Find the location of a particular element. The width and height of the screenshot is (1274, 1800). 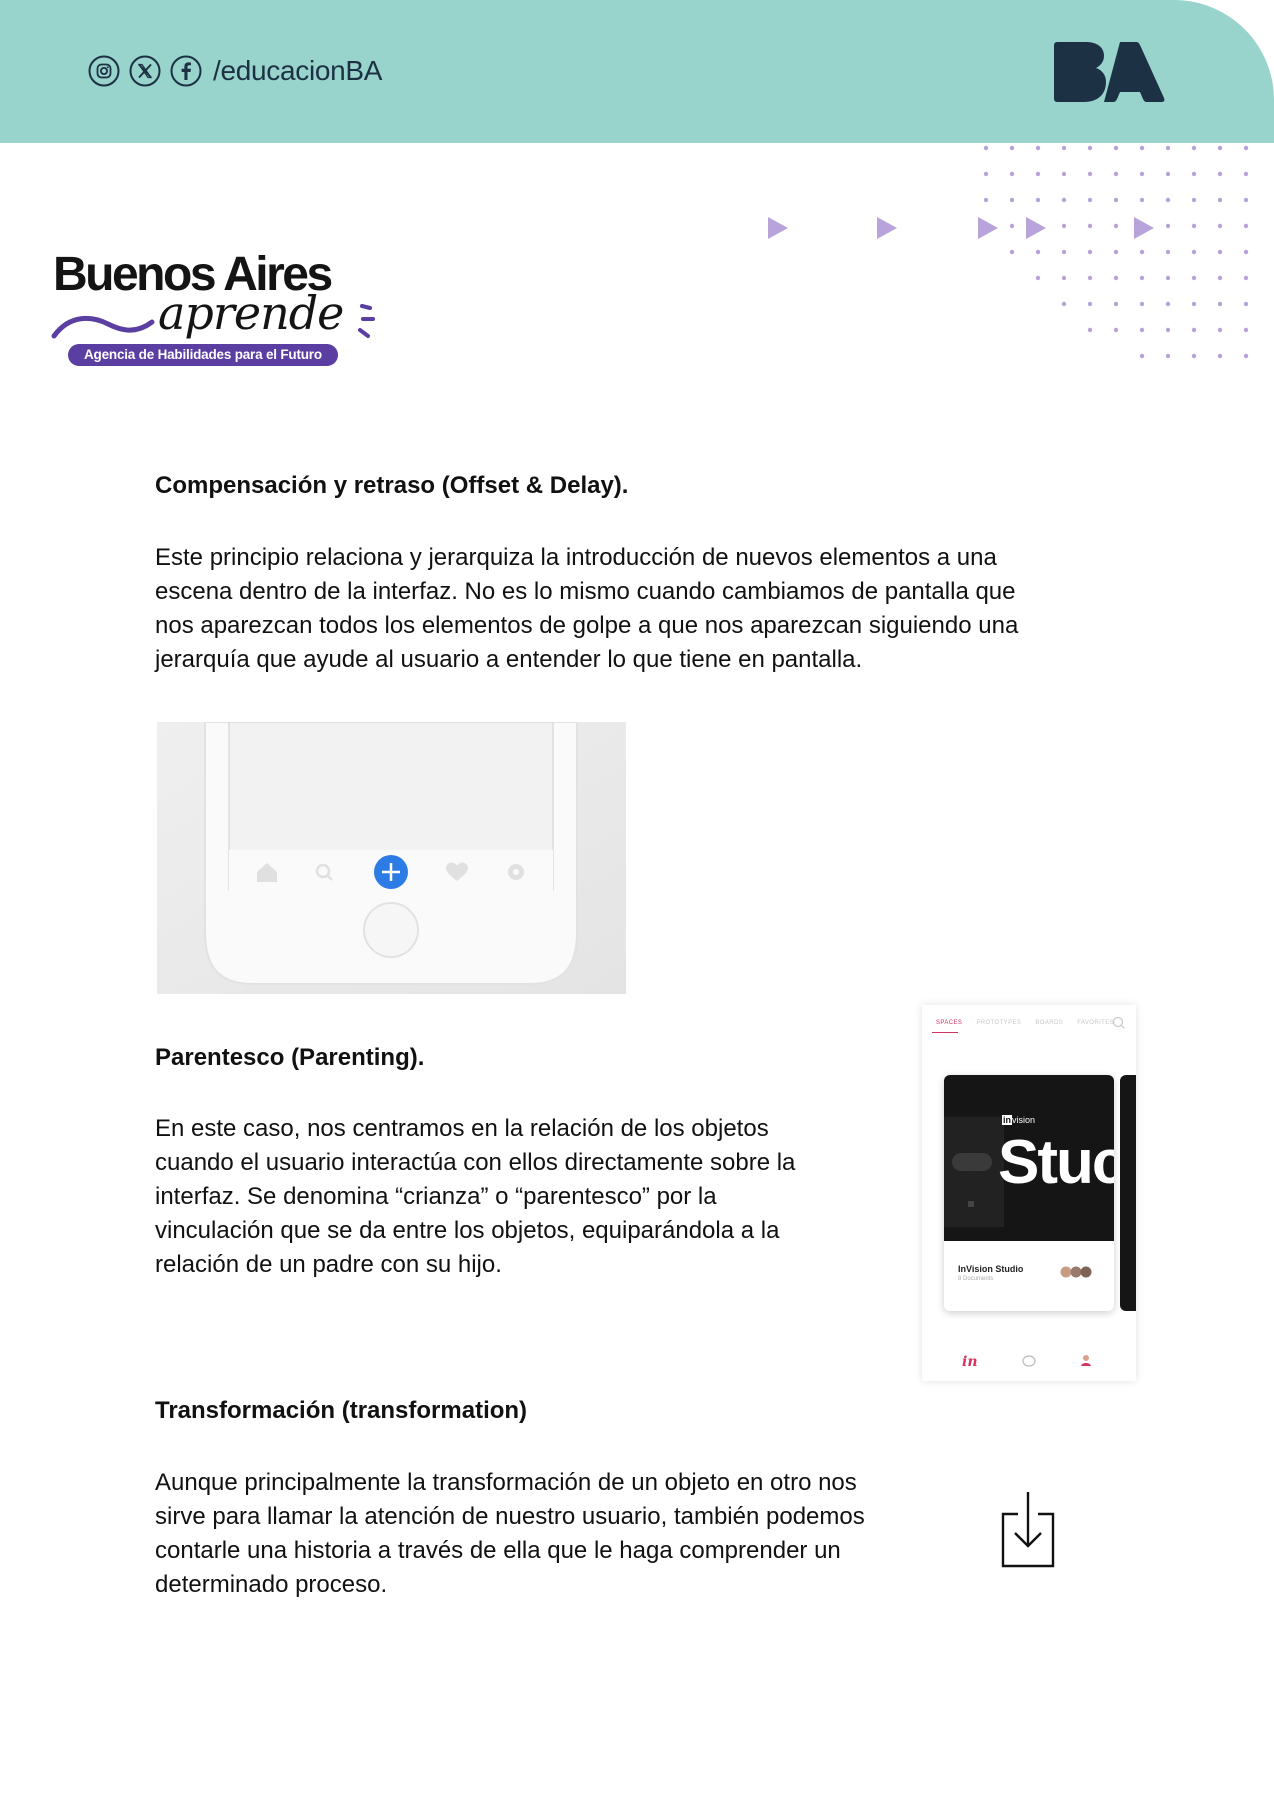

section-heading-offset-delay: Compensación y retraso (Offset & Delay). is located at coordinates (392, 485).